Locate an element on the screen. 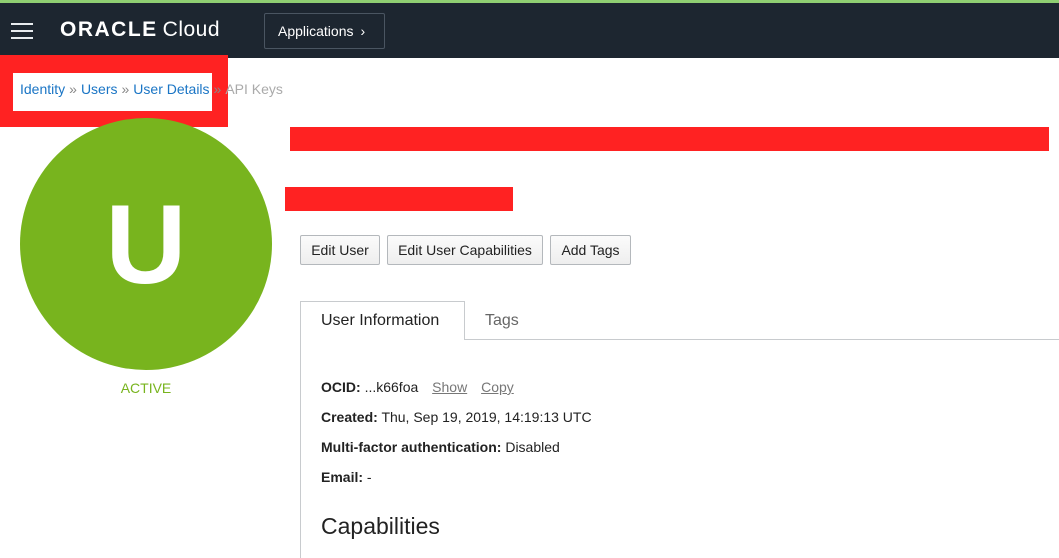  tab-tags: Tags is located at coordinates (494, 320).